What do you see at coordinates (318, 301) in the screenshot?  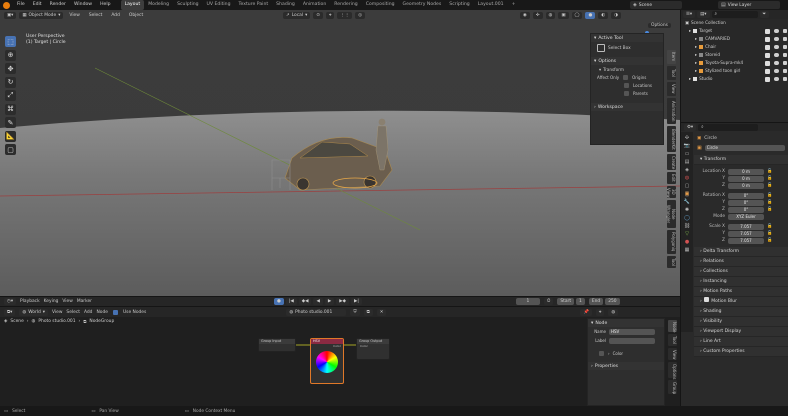 I see `play-reverse-icon: ◀` at bounding box center [318, 301].